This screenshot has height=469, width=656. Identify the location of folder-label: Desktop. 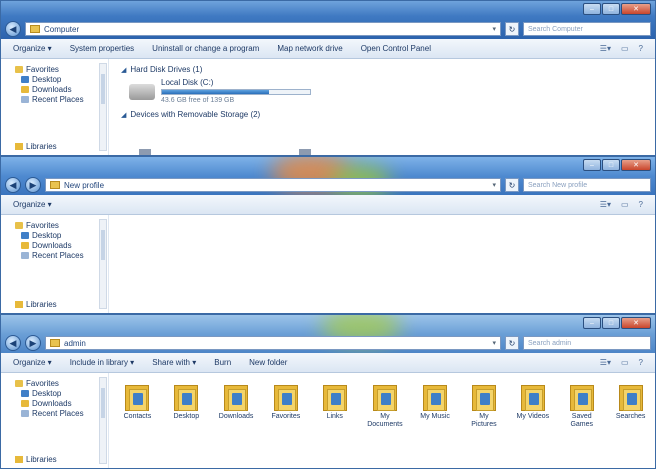
(186, 416).